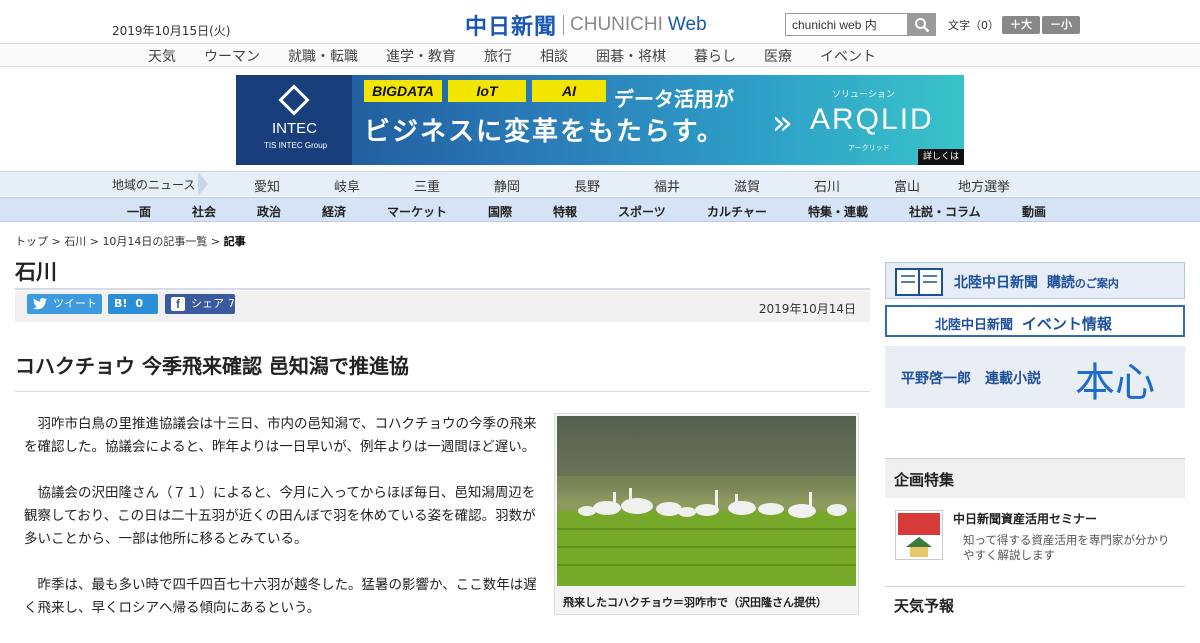  Describe the element at coordinates (403, 91) in the screenshot. I see `ad-tag: BIGDATA` at that location.